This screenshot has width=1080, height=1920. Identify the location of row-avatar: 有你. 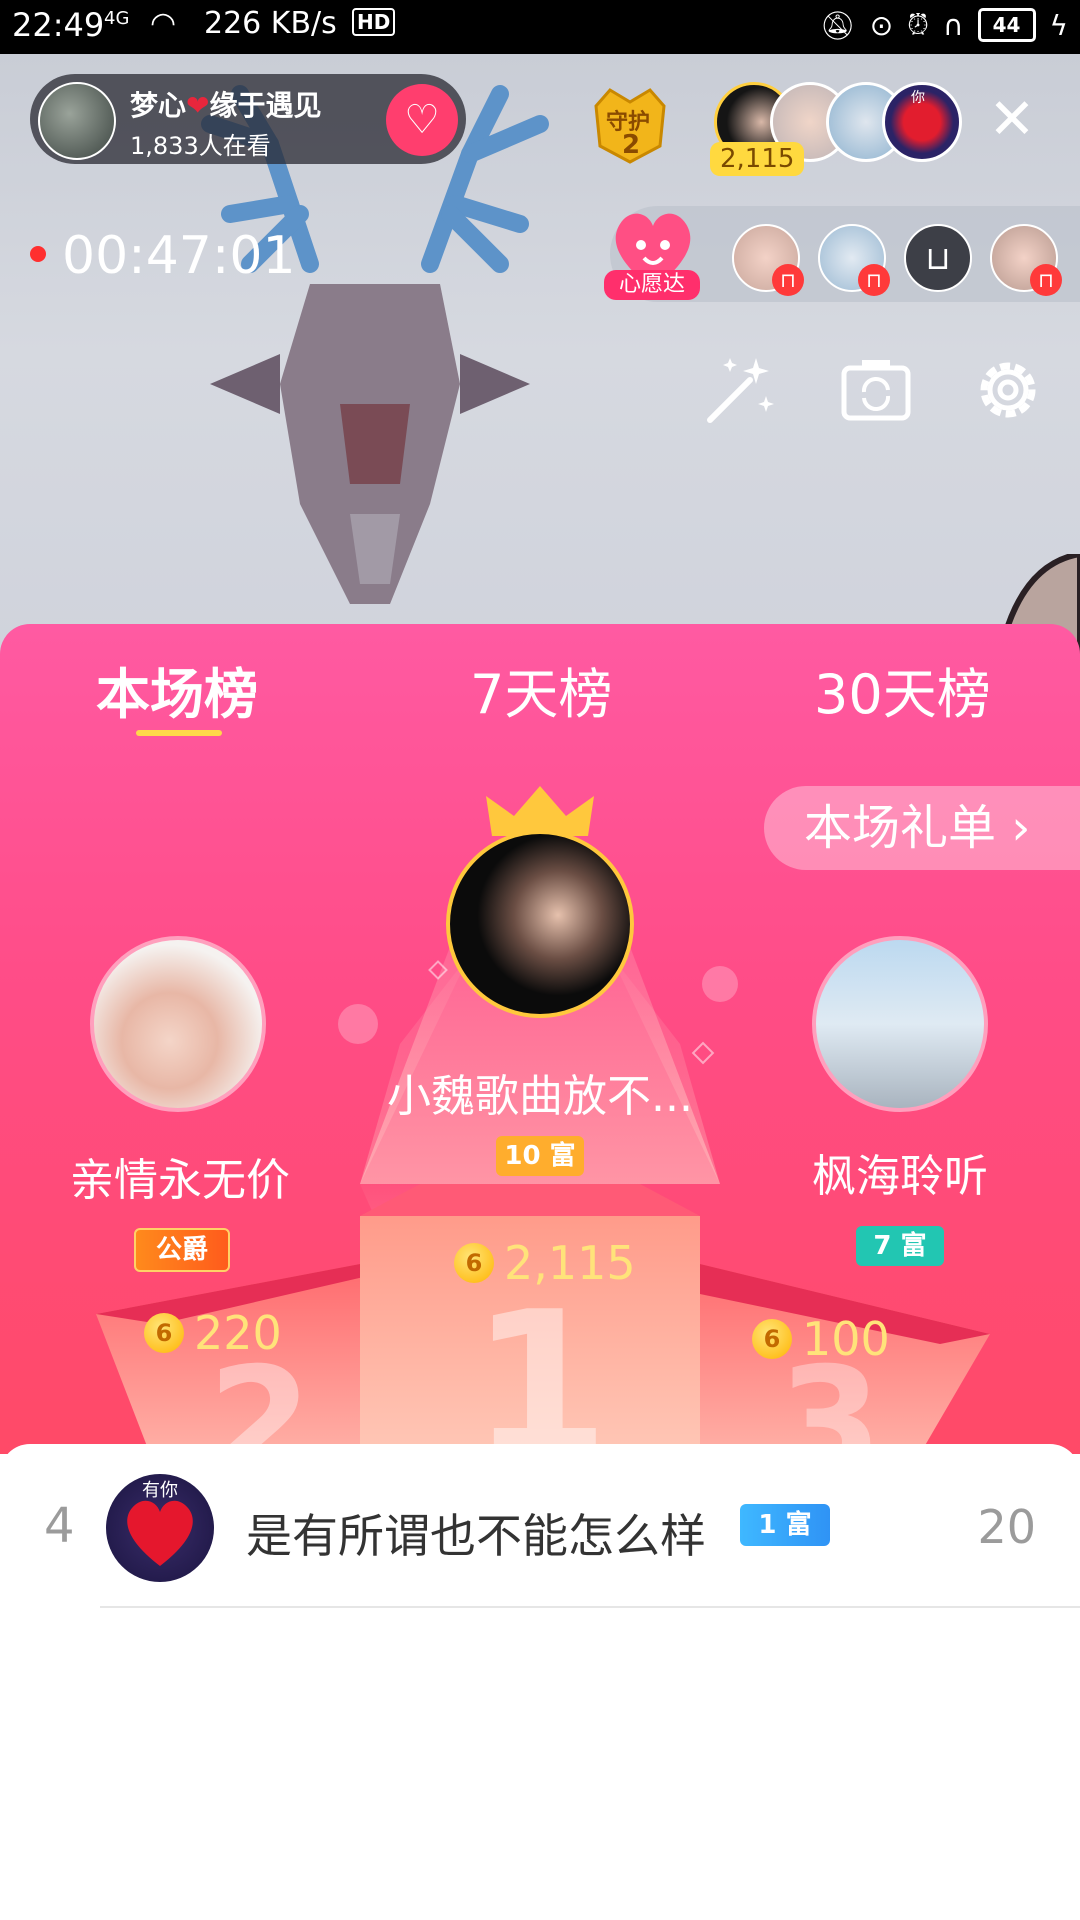
(160, 1528).